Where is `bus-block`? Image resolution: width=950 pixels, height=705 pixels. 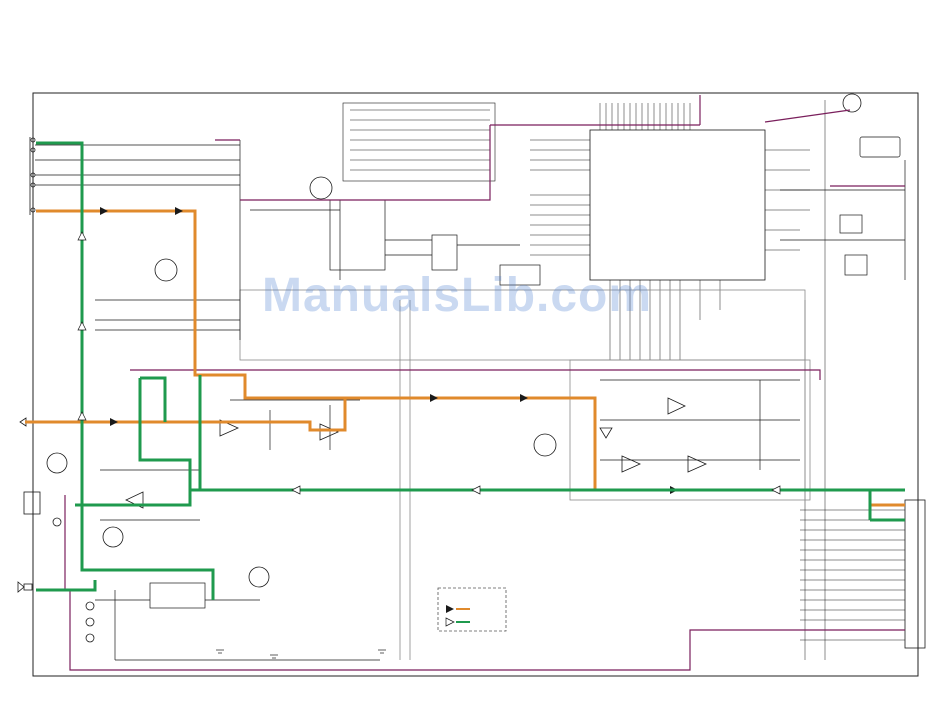
bus-block is located at coordinates (419, 142).